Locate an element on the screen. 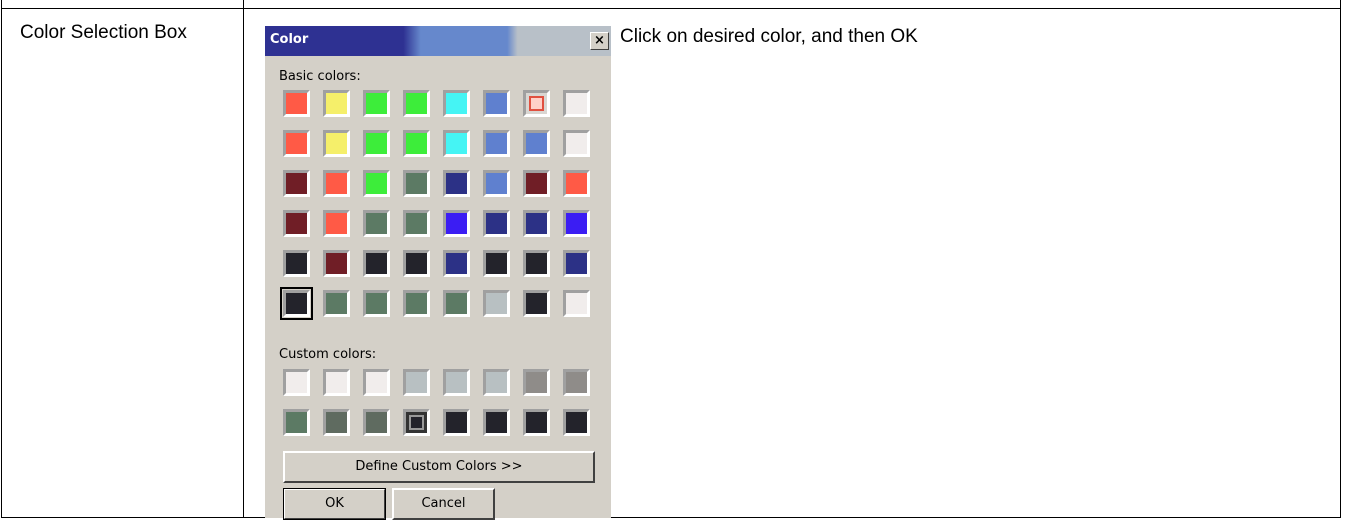 This screenshot has width=1346, height=520. ok-button: OK is located at coordinates (334, 504).